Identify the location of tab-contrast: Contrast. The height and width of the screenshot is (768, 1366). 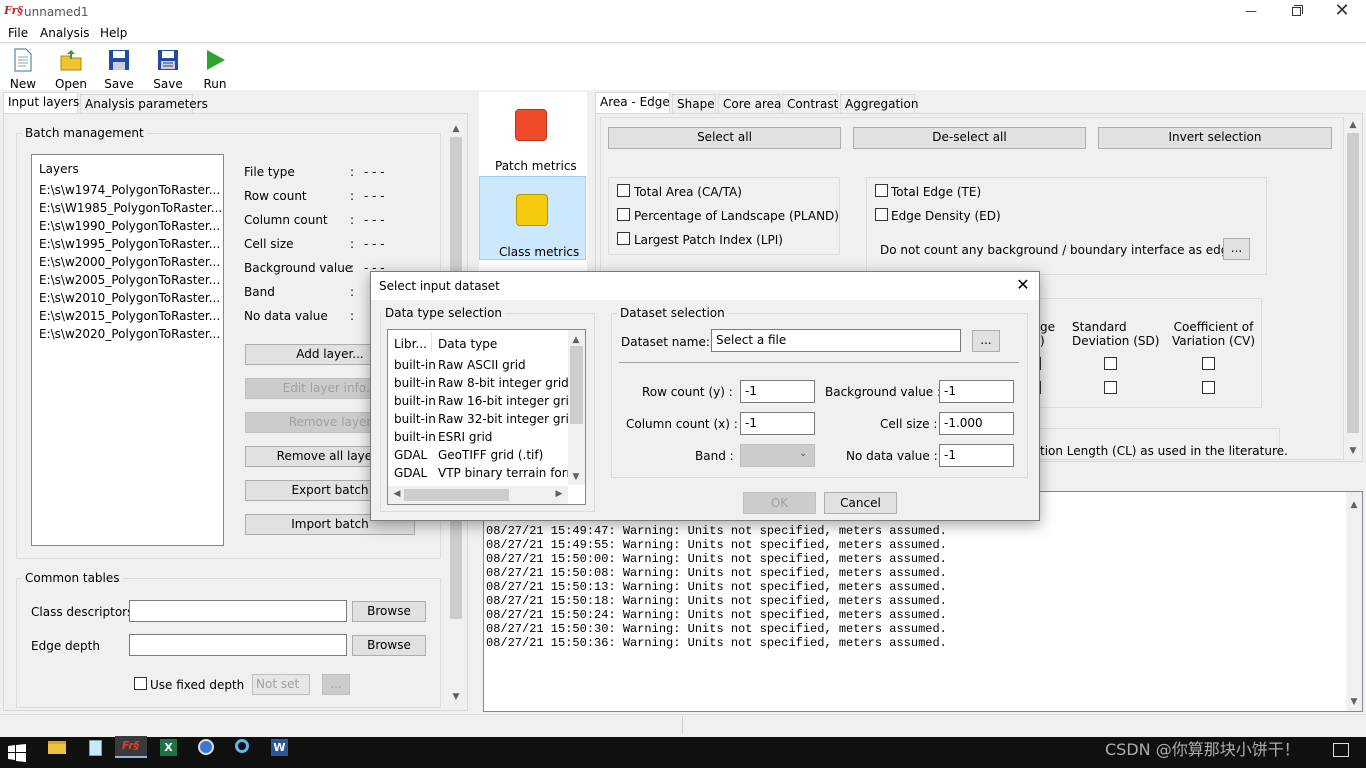
(810, 103).